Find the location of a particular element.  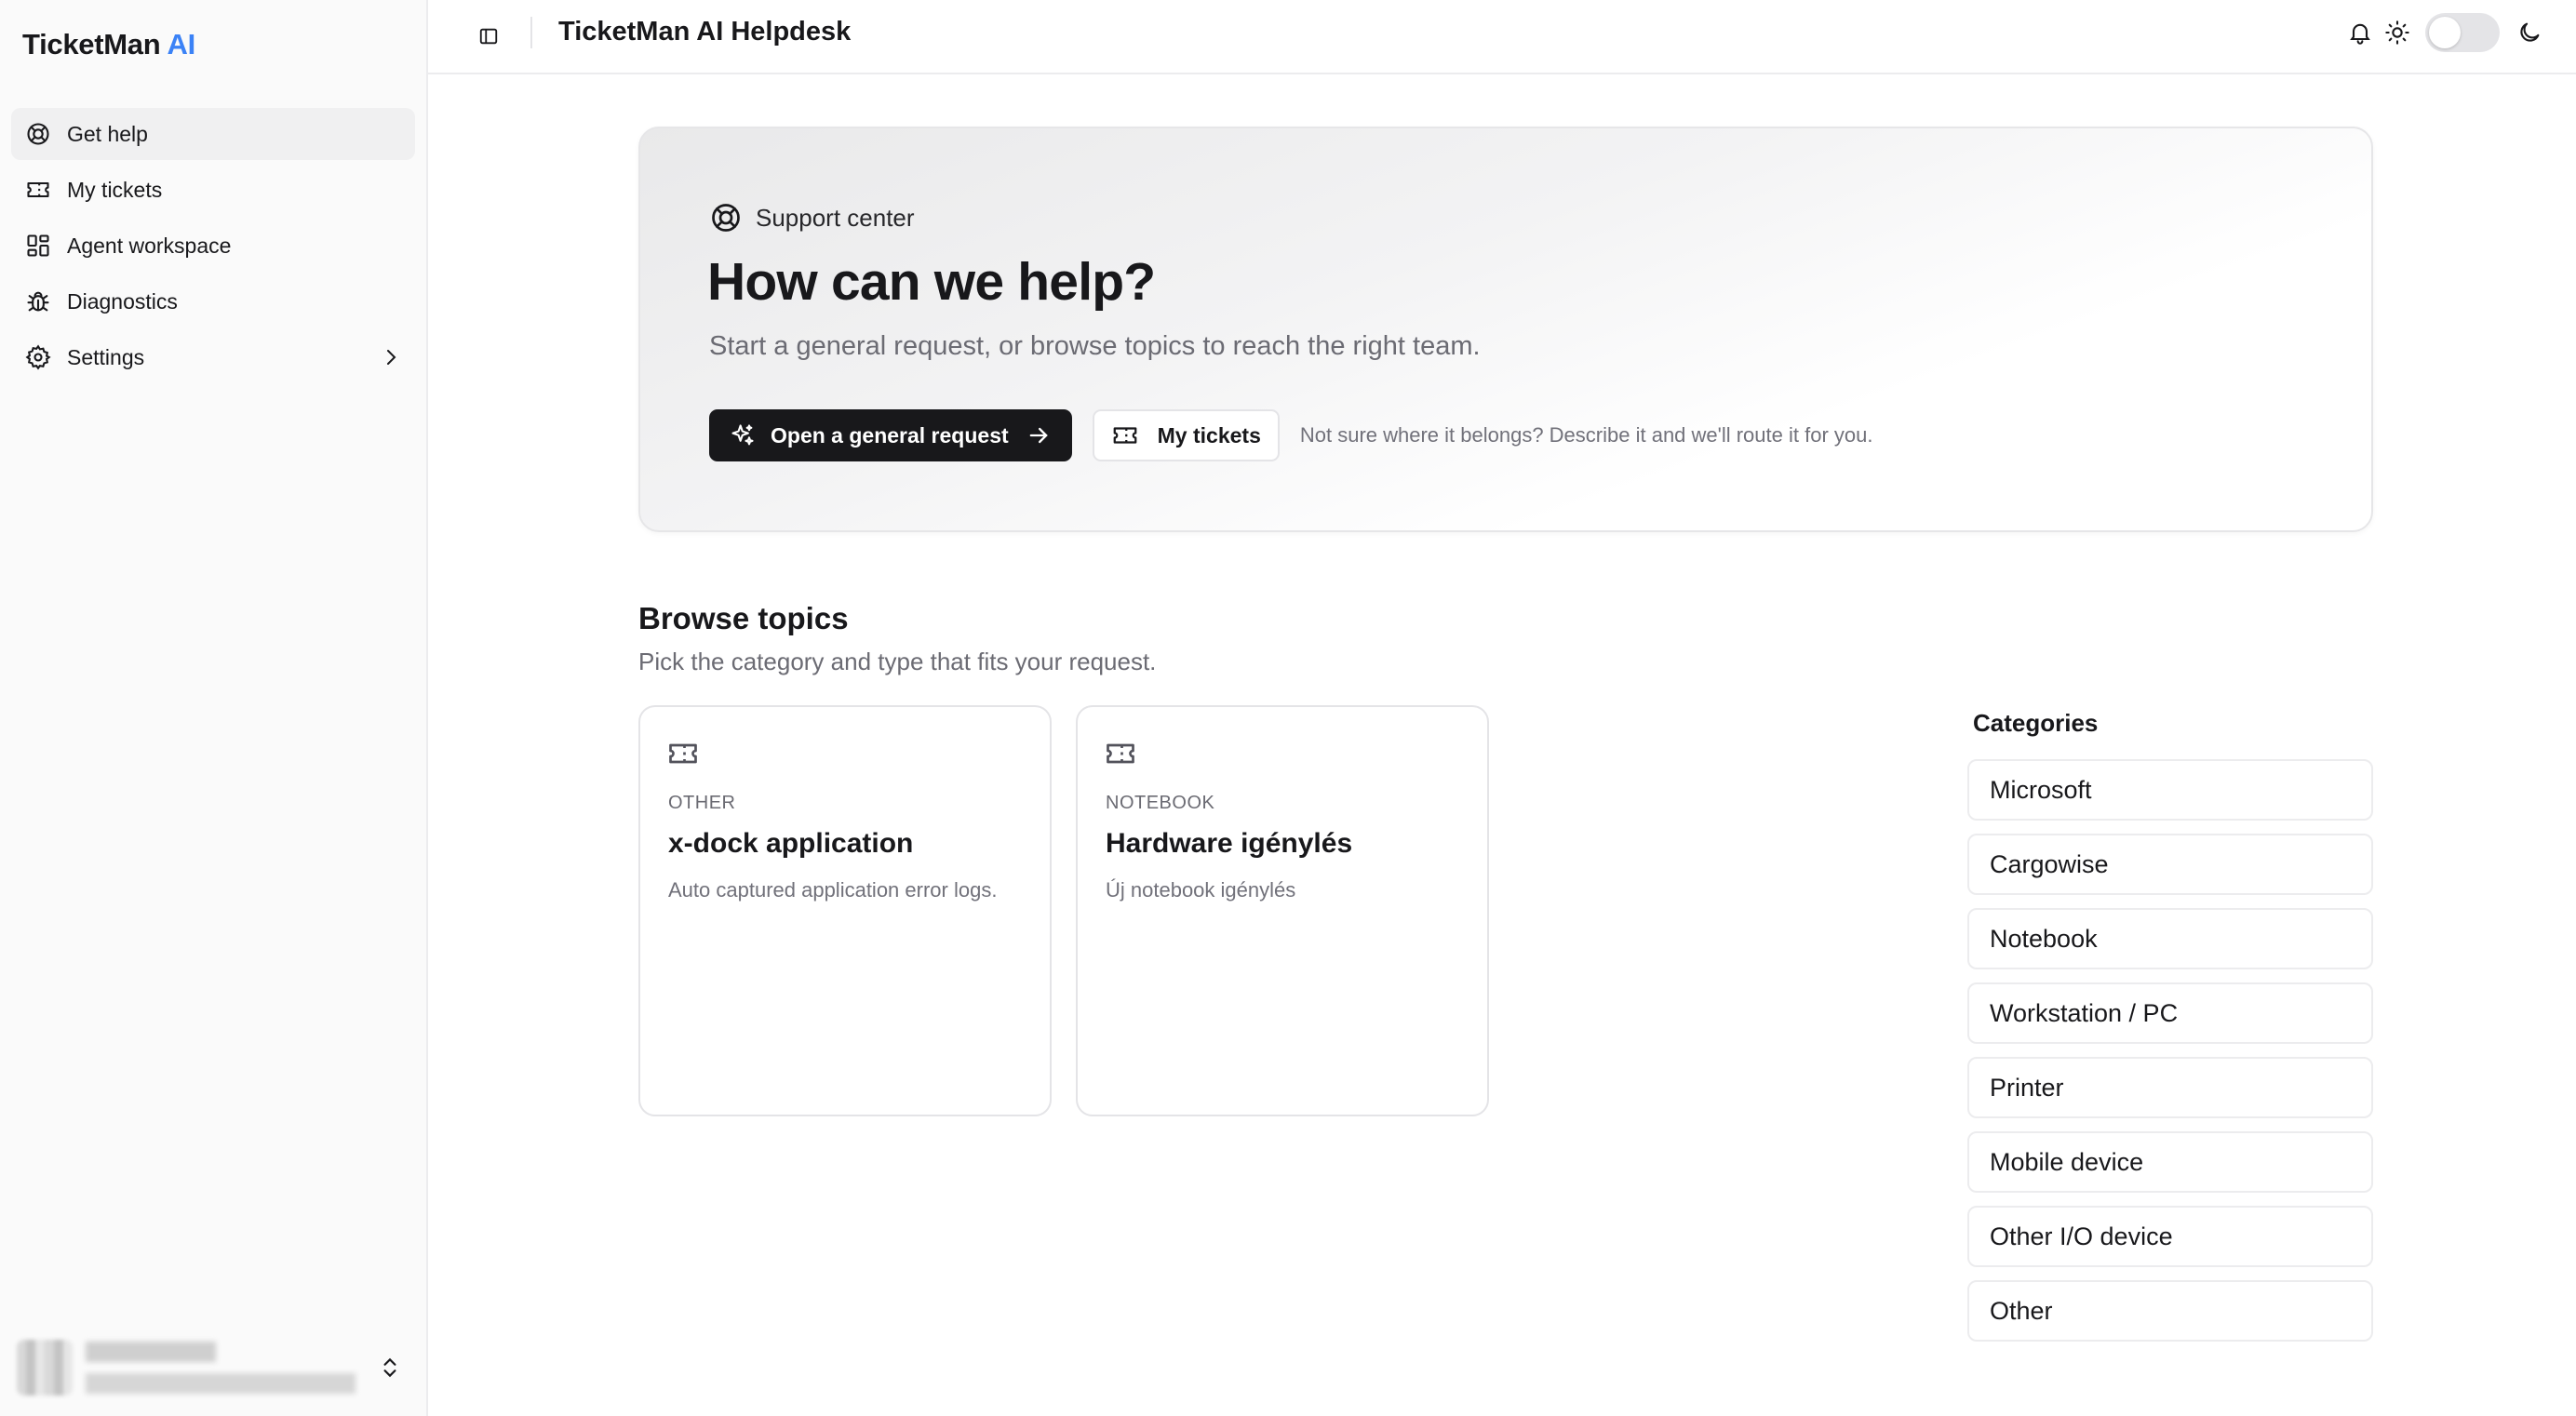

topbar: TicketMan AI Helpdesk is located at coordinates (1502, 37).